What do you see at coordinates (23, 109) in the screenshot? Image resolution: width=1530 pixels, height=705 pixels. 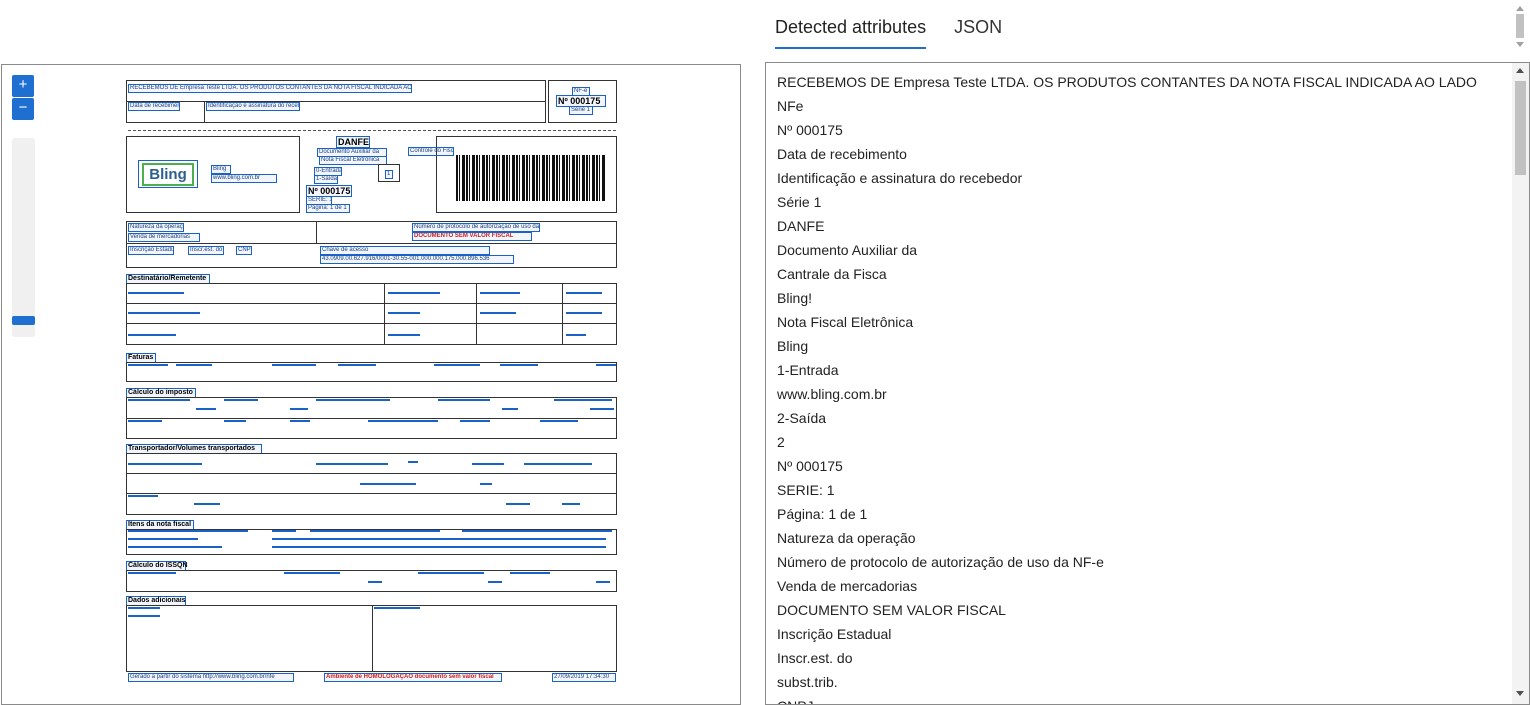 I see `zoom-out-button: −` at bounding box center [23, 109].